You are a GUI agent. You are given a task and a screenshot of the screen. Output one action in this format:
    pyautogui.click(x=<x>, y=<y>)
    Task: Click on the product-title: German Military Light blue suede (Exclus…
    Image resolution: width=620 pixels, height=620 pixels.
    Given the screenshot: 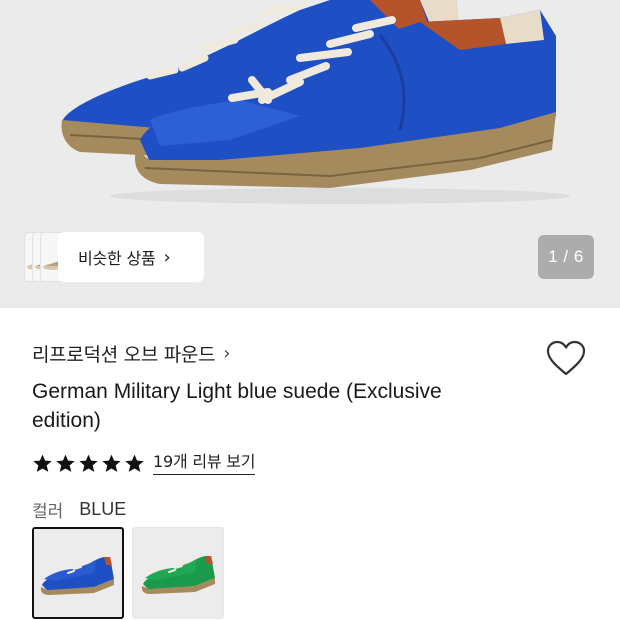 What is the action you would take?
    pyautogui.click(x=237, y=406)
    